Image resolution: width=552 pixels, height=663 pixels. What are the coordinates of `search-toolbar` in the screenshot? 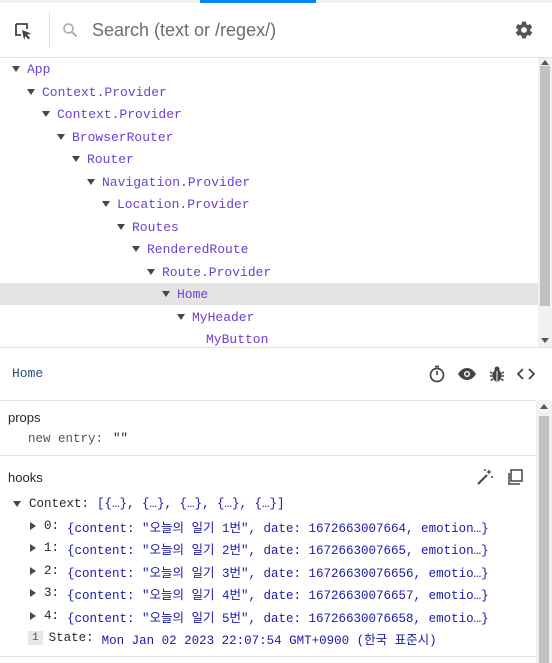 It's located at (276, 29).